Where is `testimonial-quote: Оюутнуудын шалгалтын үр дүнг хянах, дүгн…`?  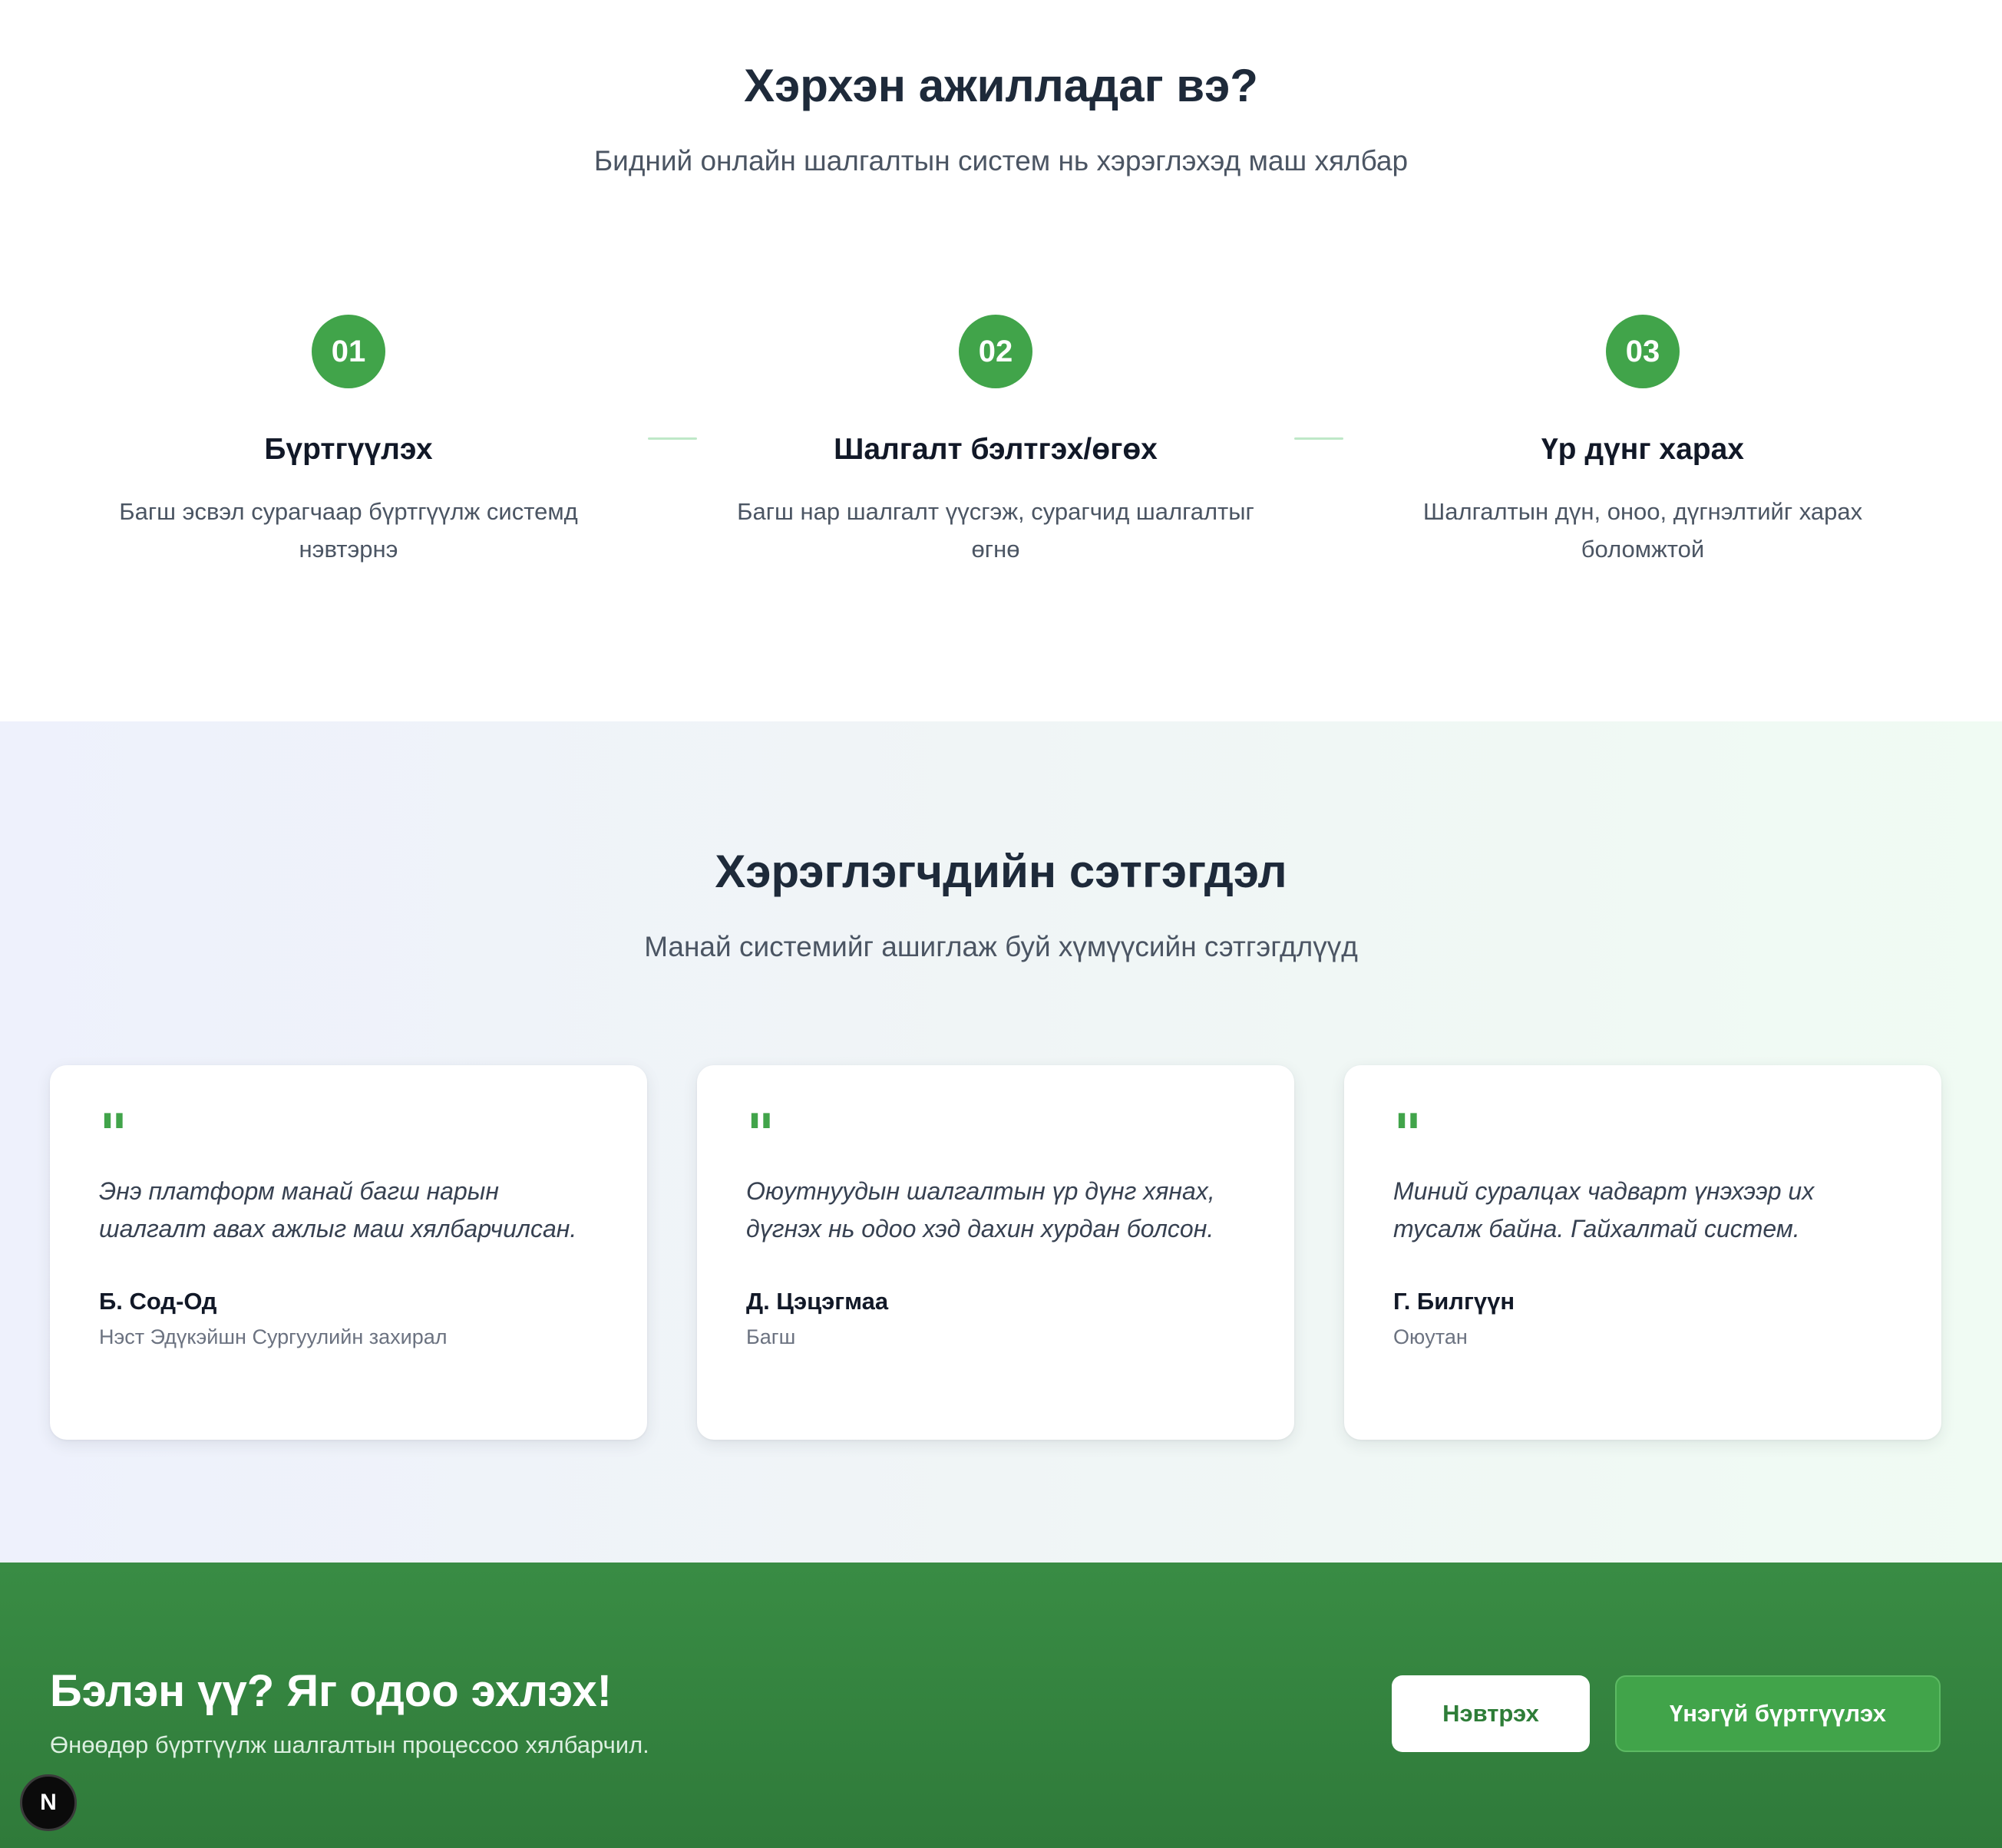 testimonial-quote: Оюутнуудын шалгалтын үр дүнг хянах, дүгн… is located at coordinates (980, 1209).